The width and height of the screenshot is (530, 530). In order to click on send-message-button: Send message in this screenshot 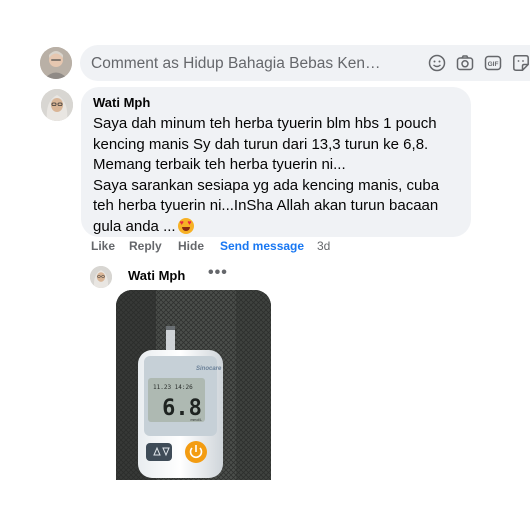, I will do `click(262, 246)`.